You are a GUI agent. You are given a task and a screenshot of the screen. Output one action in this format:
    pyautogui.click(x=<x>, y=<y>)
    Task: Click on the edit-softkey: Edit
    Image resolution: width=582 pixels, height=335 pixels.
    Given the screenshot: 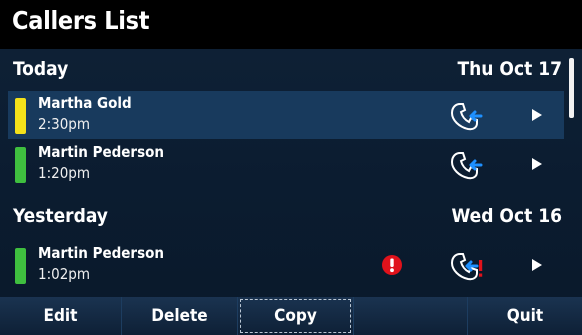 What is the action you would take?
    pyautogui.click(x=61, y=316)
    